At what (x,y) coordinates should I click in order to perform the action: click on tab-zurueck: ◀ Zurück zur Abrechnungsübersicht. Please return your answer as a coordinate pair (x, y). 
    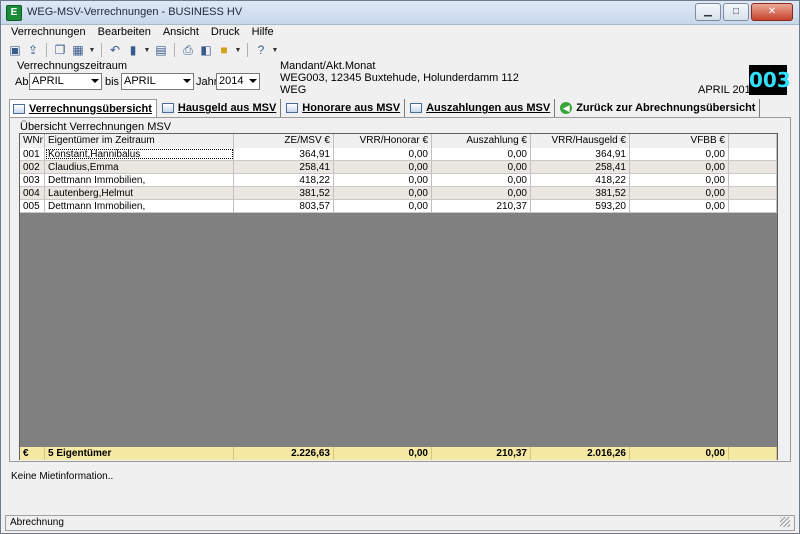
    Looking at the image, I should click on (659, 108).